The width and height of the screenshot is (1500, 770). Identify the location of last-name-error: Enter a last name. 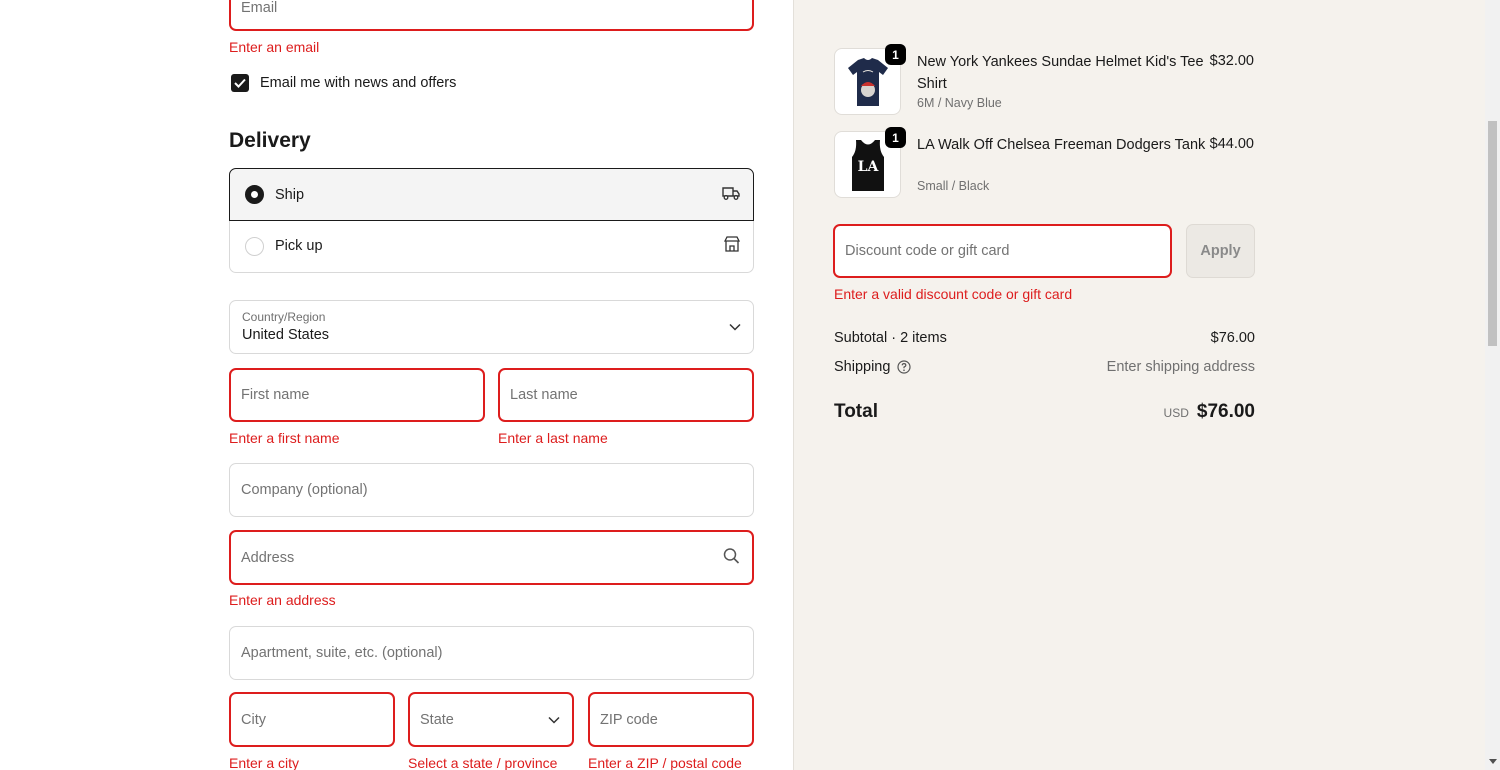
(553, 438).